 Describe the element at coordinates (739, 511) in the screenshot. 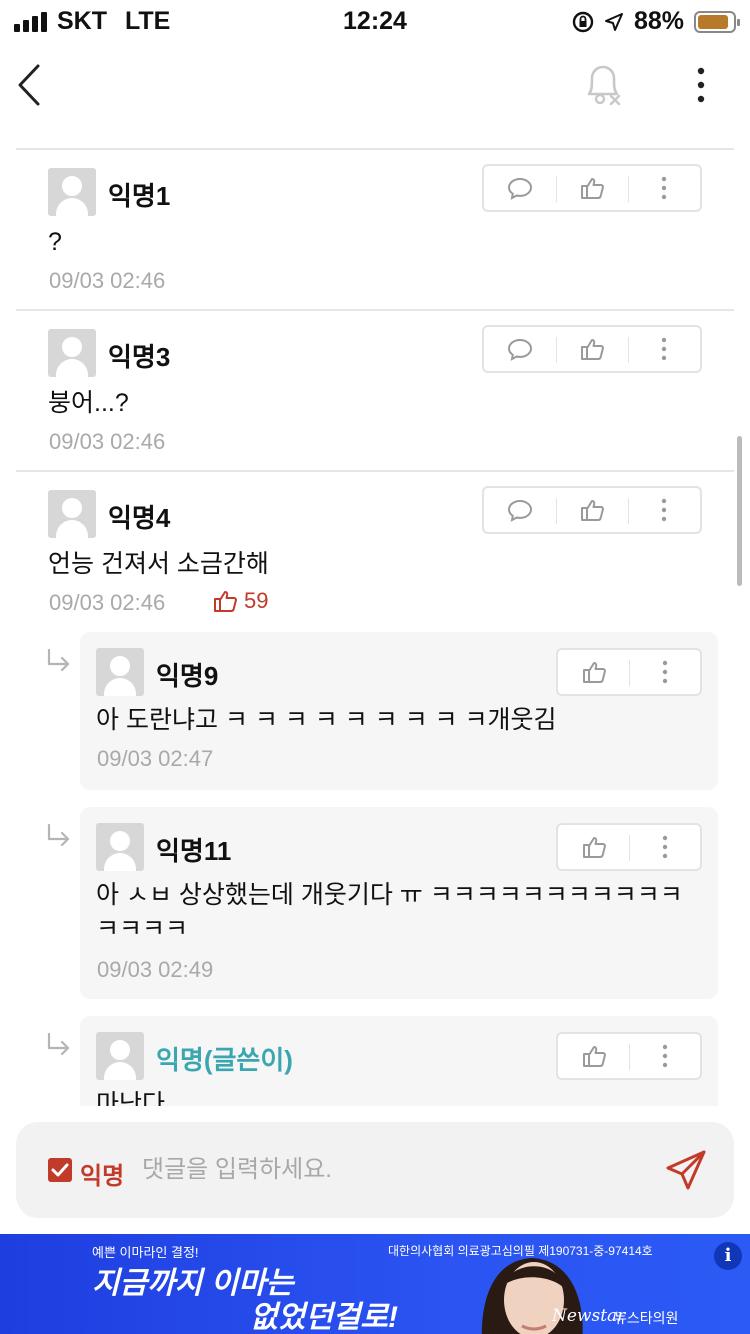

I see `scrollbar` at that location.